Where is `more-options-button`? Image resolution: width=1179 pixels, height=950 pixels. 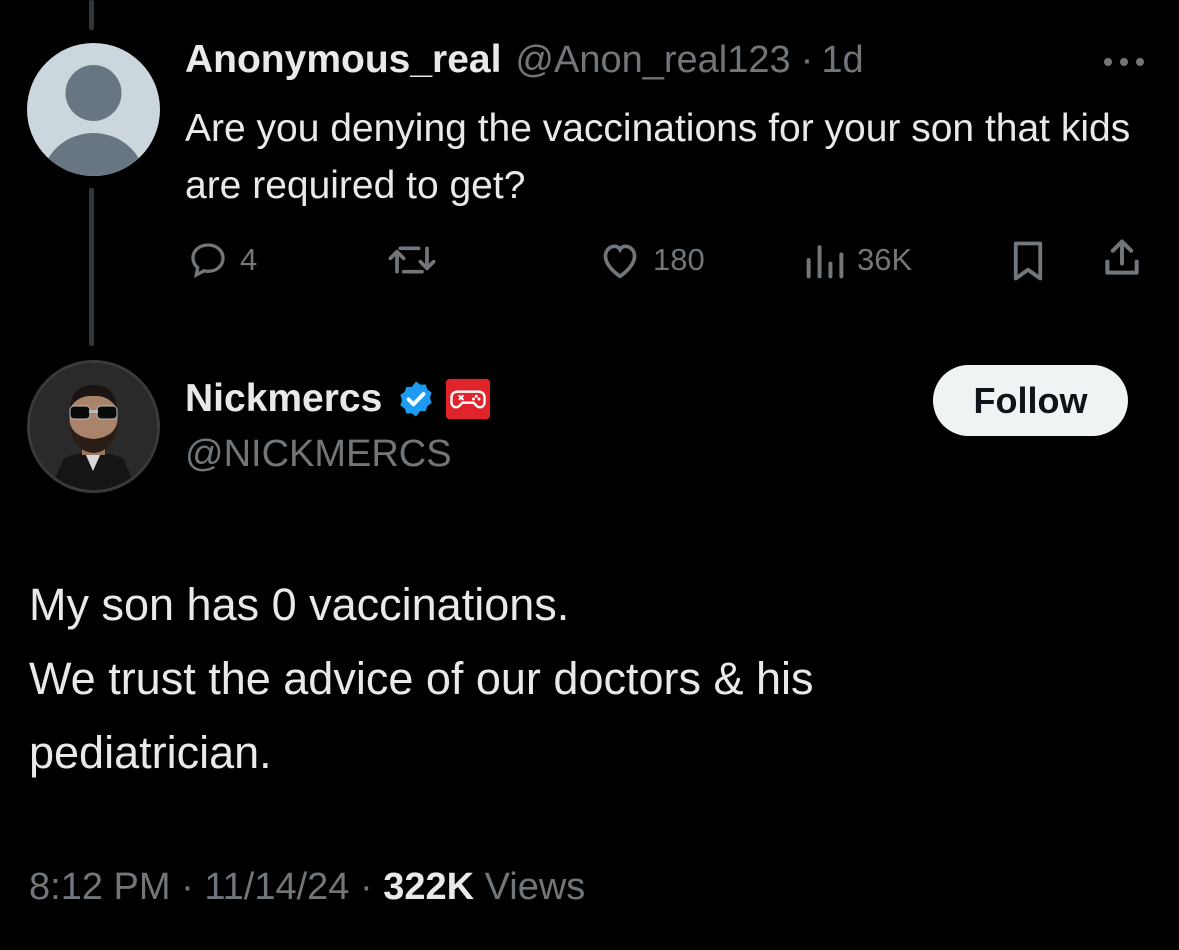 more-options-button is located at coordinates (1124, 62).